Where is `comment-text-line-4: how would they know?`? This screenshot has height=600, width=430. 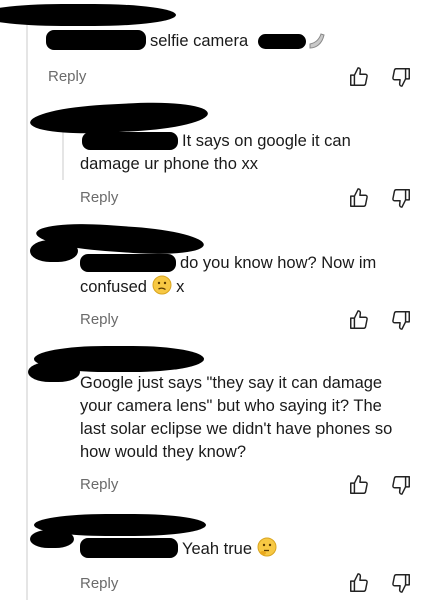
comment-text-line-4: how would they know? is located at coordinates (163, 452).